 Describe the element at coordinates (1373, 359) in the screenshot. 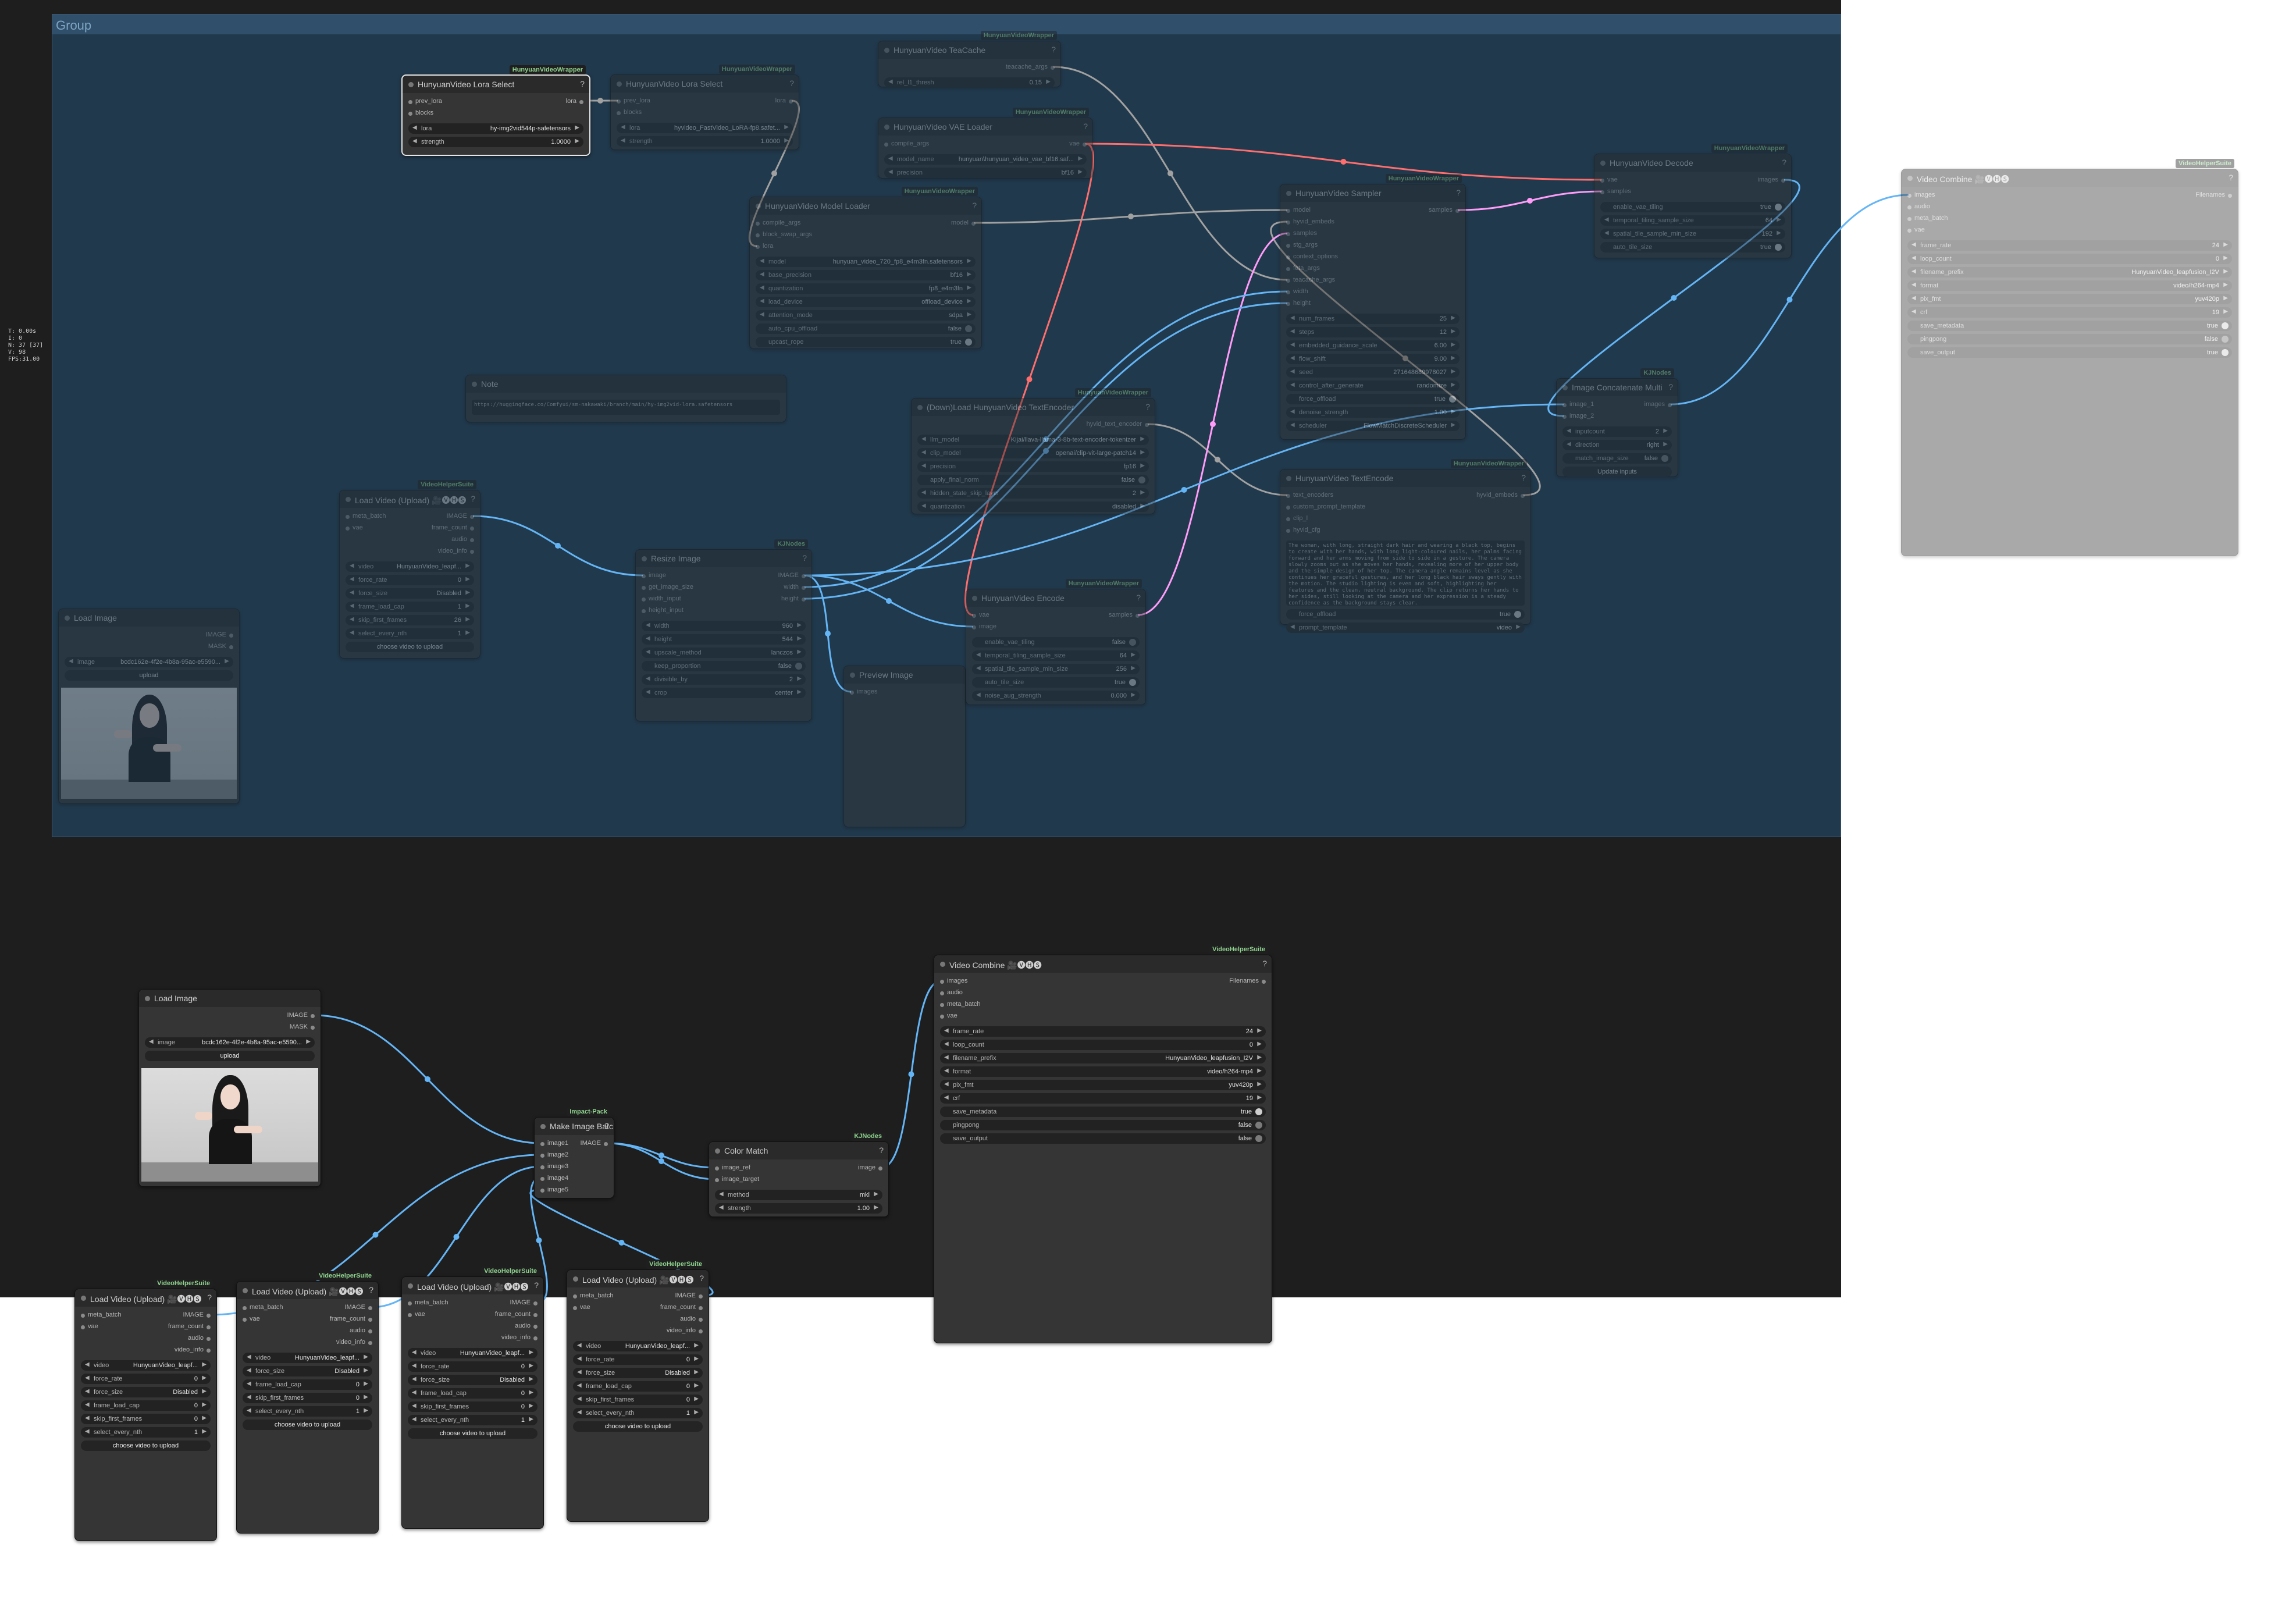

I see `widget-flow-shift: ◀ flow_shift 9.00 ▶` at that location.